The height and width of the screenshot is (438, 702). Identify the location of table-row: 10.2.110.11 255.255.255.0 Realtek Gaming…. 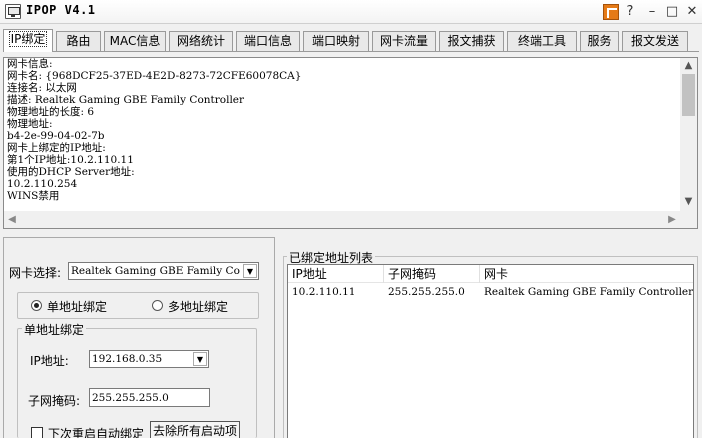
(491, 292).